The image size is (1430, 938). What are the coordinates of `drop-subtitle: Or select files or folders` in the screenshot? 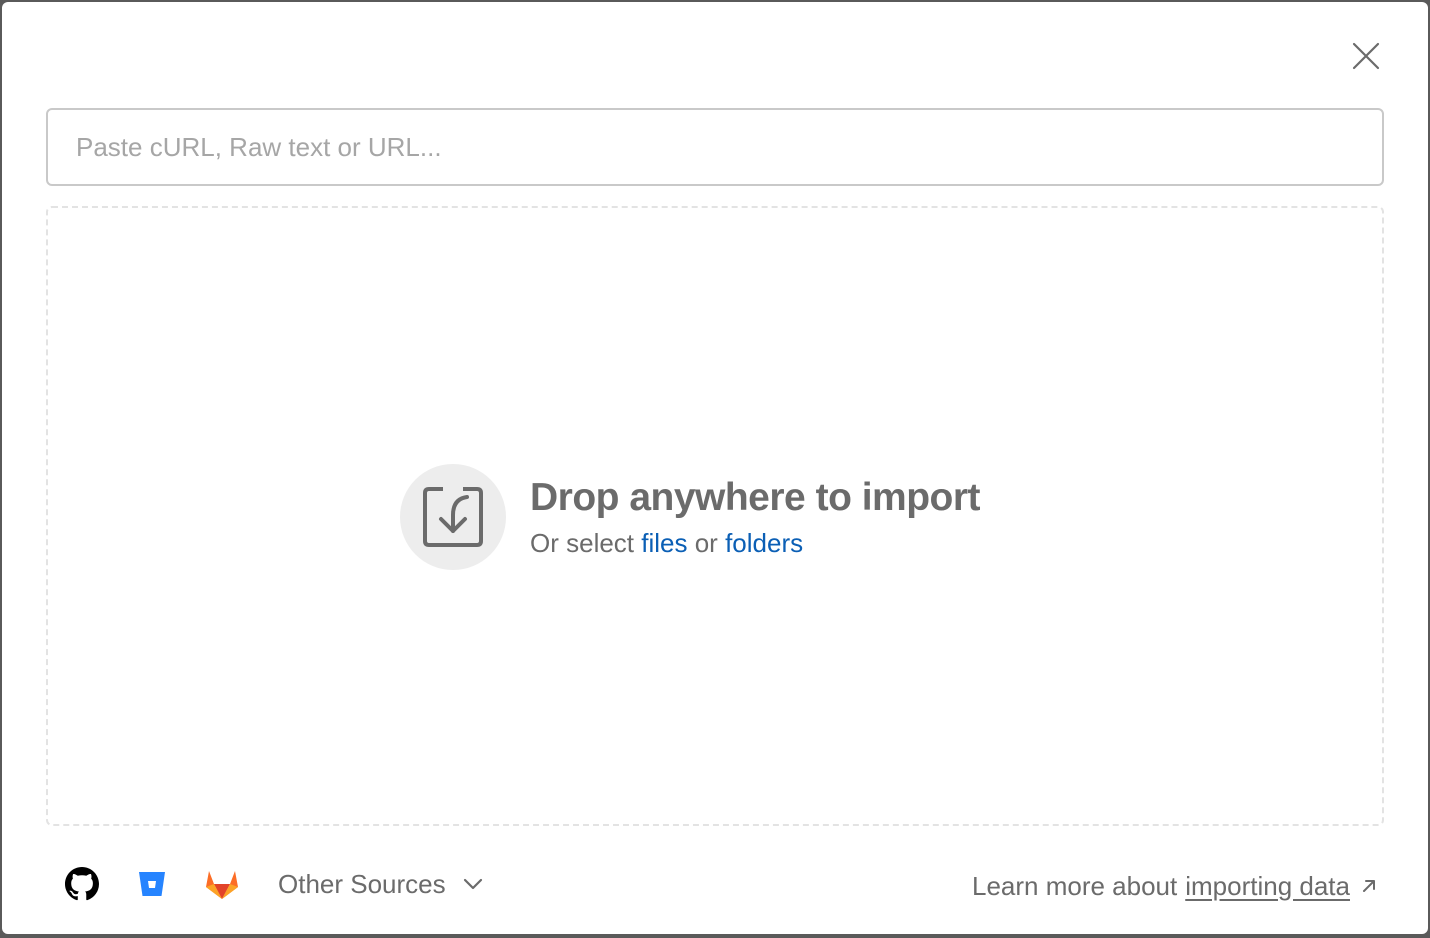 It's located at (755, 543).